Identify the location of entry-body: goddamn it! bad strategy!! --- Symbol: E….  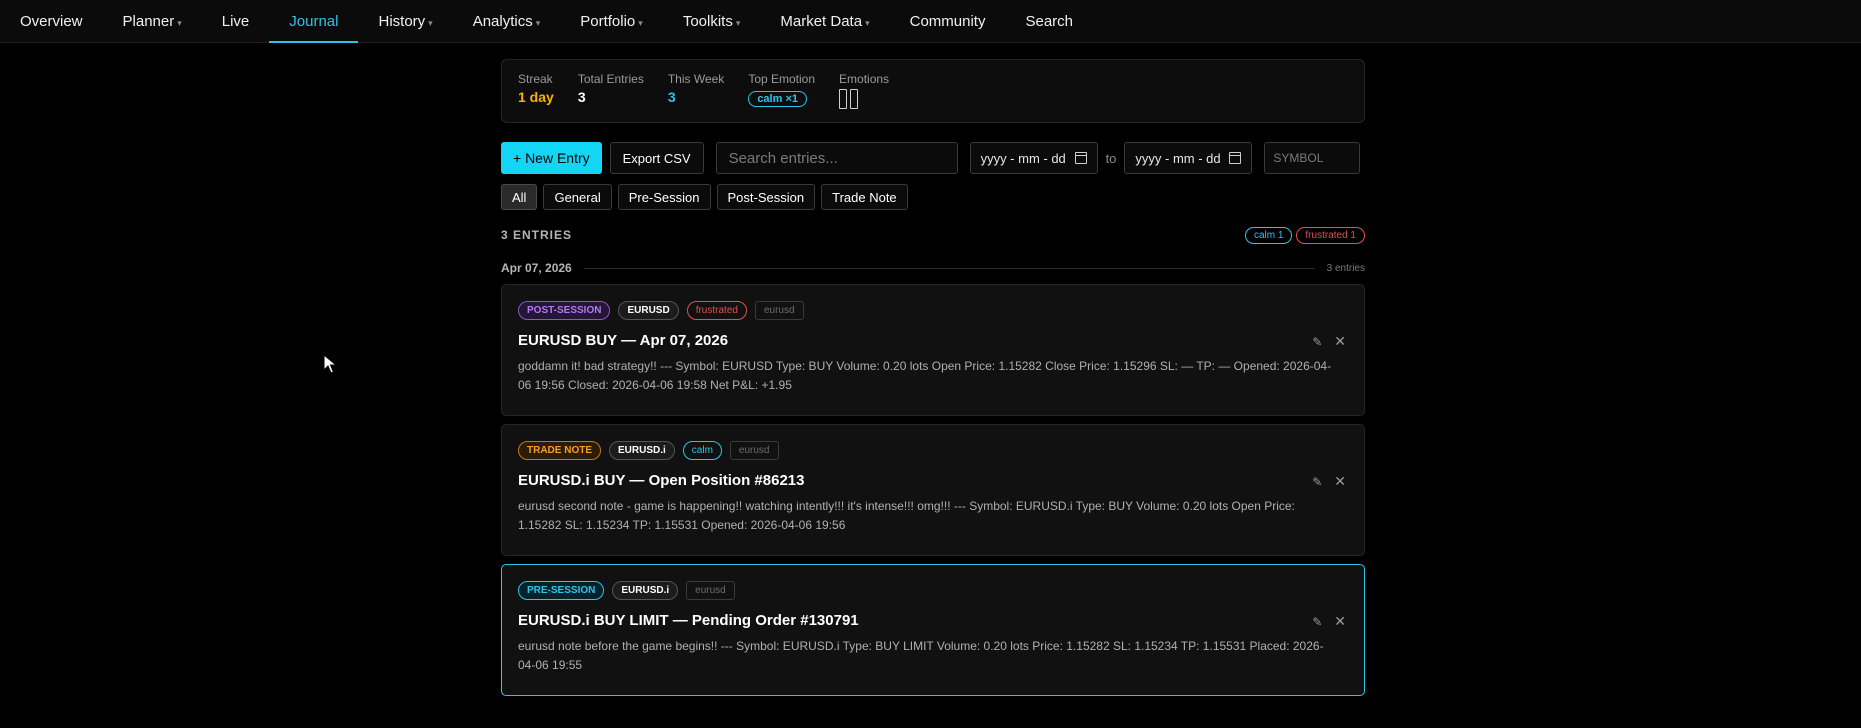
(925, 375).